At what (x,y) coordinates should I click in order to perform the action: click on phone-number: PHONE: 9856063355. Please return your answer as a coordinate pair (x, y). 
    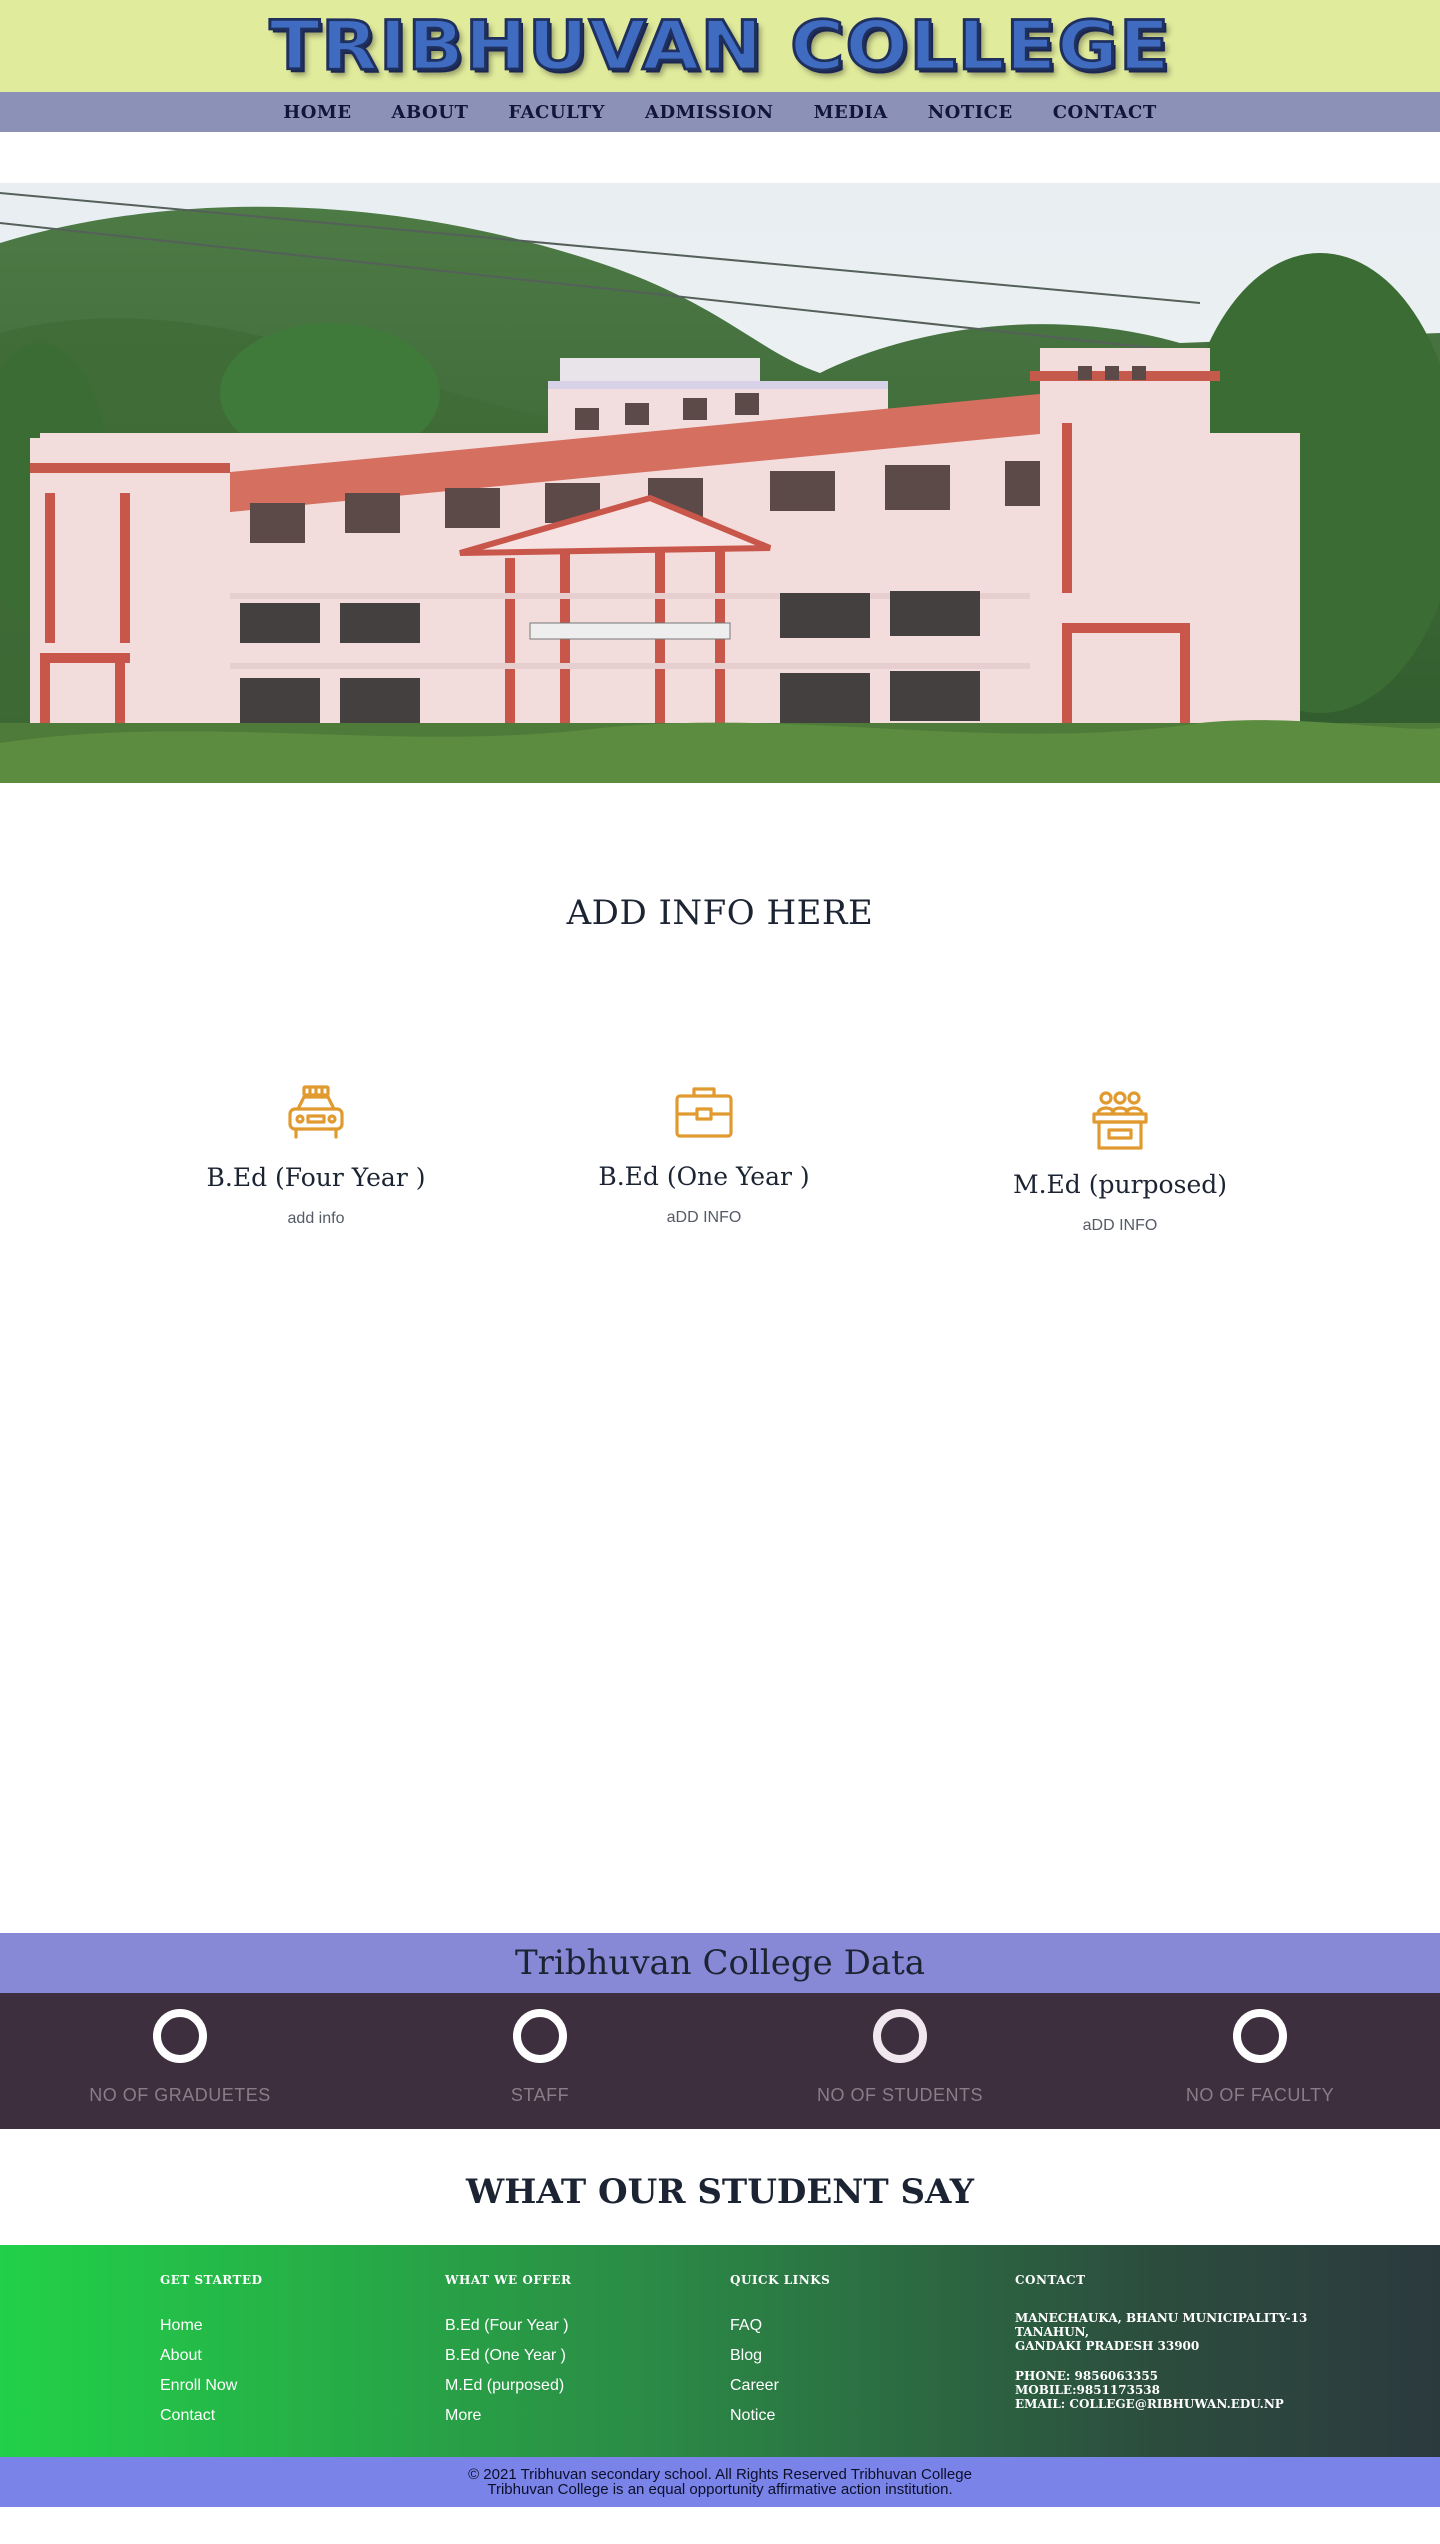
    Looking at the image, I should click on (1161, 2376).